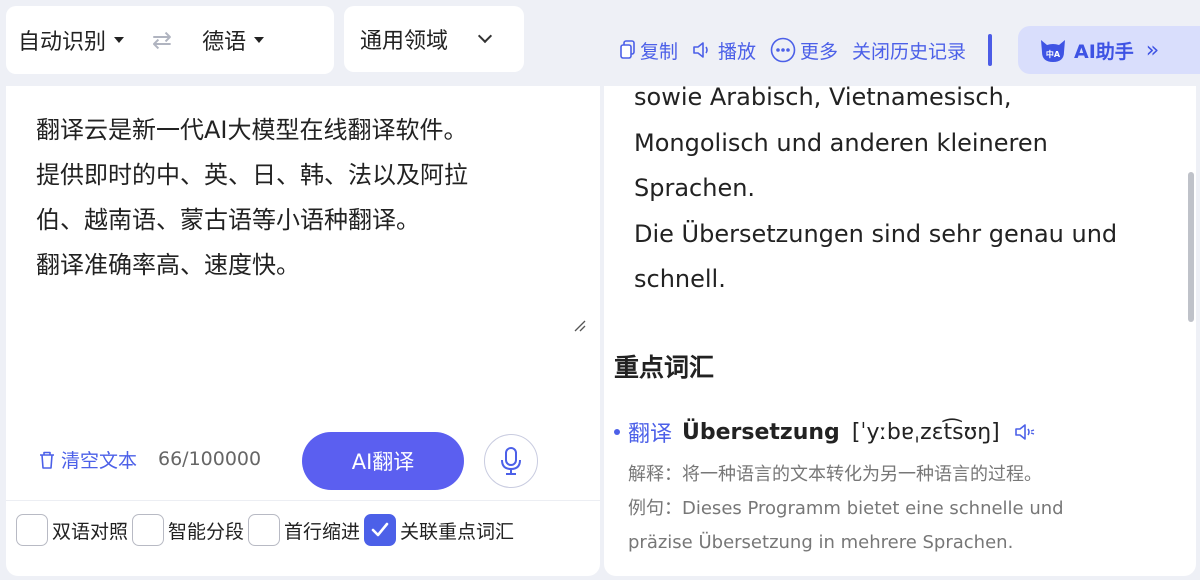 The width and height of the screenshot is (1200, 580). What do you see at coordinates (617, 432) in the screenshot?
I see `bullet-dot` at bounding box center [617, 432].